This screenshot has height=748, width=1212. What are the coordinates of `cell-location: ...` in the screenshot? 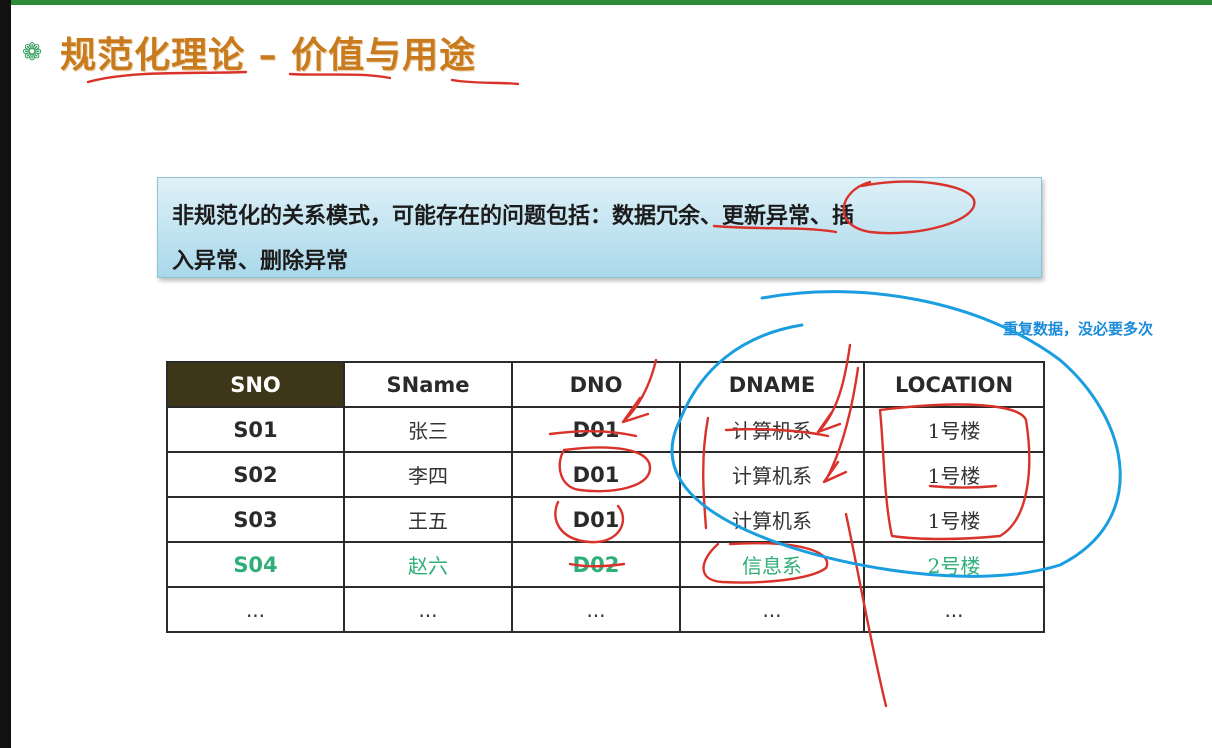 It's located at (954, 609).